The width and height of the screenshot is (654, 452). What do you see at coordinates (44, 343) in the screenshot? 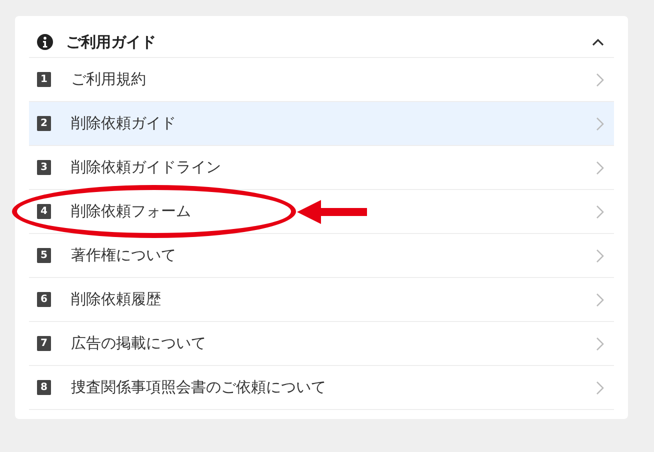
I see `number-badge: 7` at bounding box center [44, 343].